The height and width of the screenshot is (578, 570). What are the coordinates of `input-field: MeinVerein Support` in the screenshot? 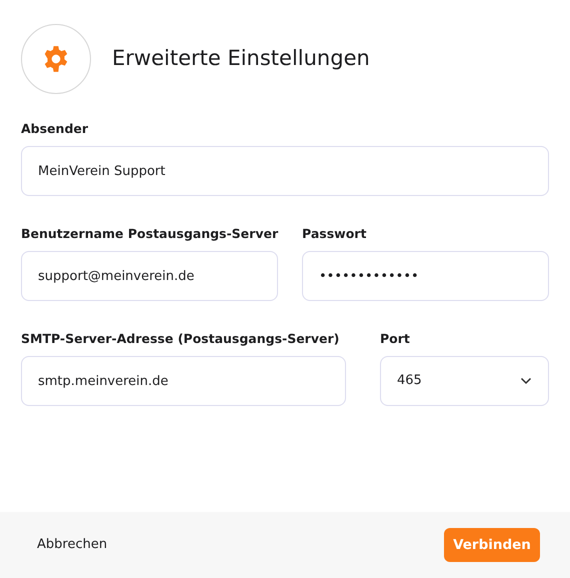 It's located at (285, 171).